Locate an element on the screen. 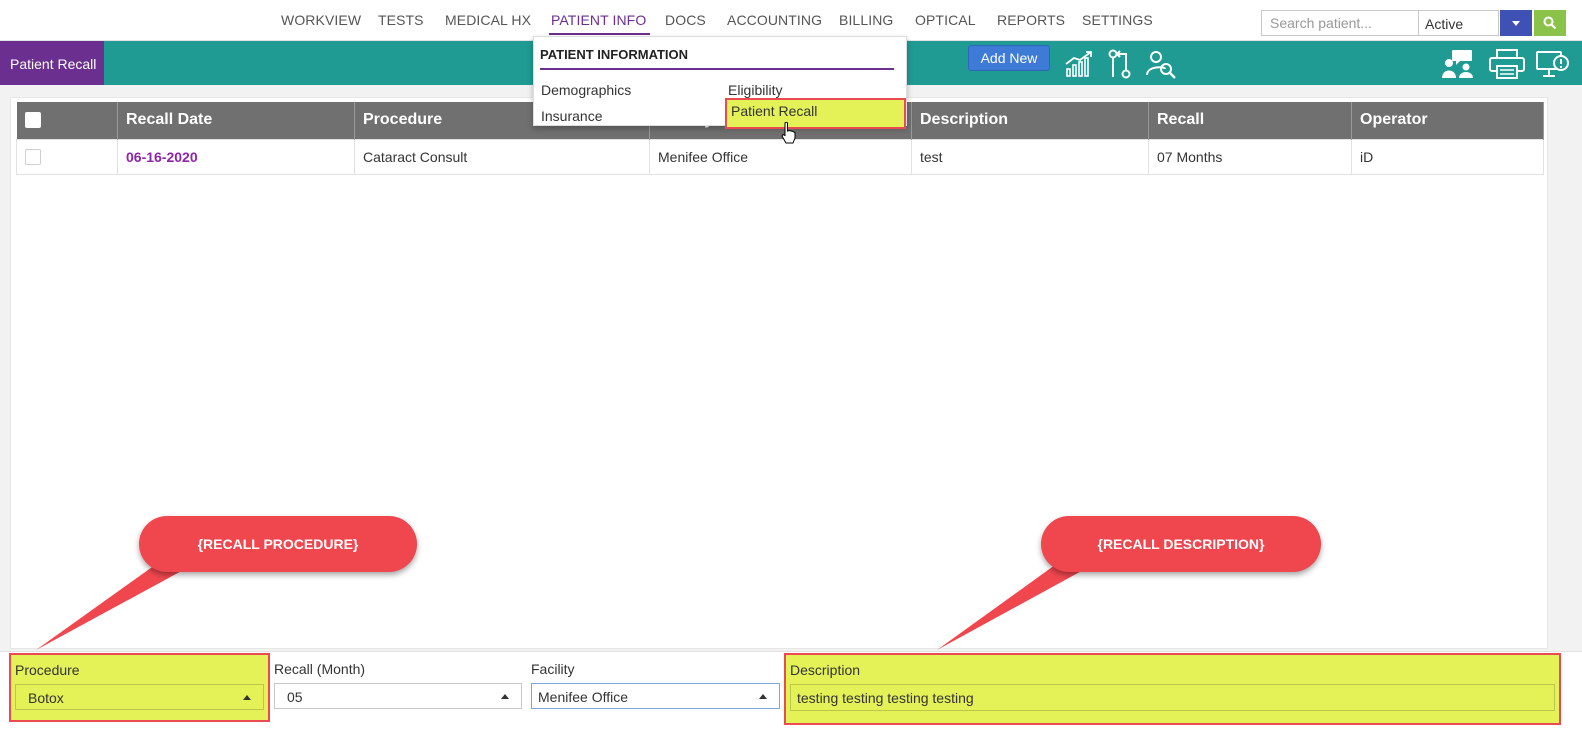 This screenshot has height=731, width=1582. page-title: Patient Recall is located at coordinates (52, 63).